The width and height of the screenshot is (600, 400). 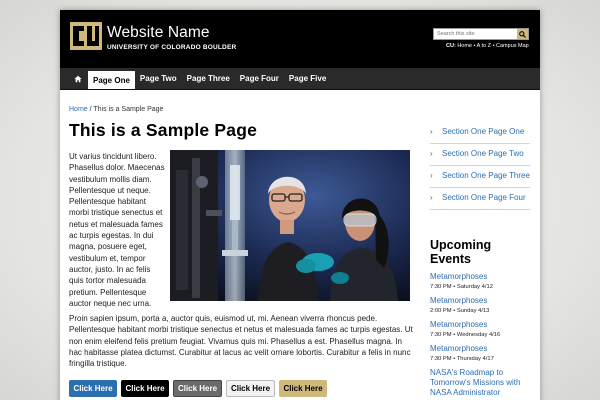 I want to click on search-button, so click(x=522, y=34).